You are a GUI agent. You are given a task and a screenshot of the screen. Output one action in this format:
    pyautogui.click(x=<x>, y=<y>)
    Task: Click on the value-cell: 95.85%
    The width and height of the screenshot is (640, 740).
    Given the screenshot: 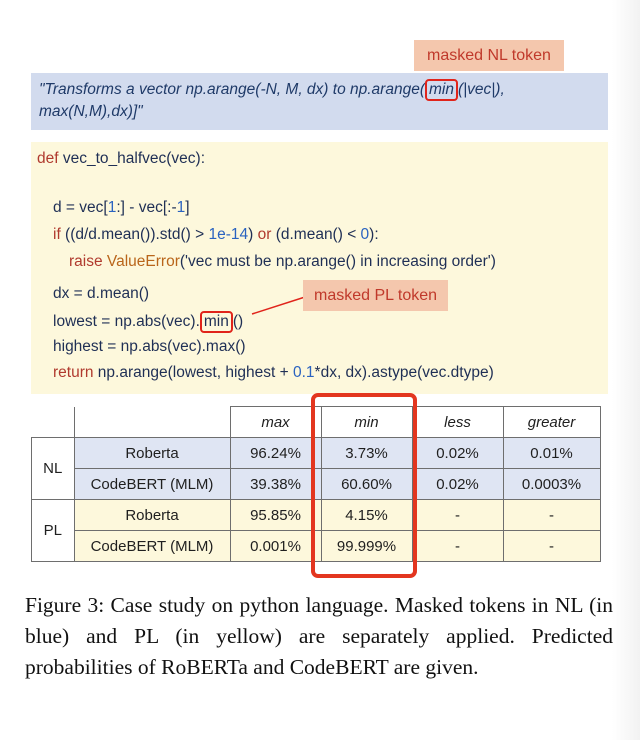 What is the action you would take?
    pyautogui.click(x=275, y=515)
    